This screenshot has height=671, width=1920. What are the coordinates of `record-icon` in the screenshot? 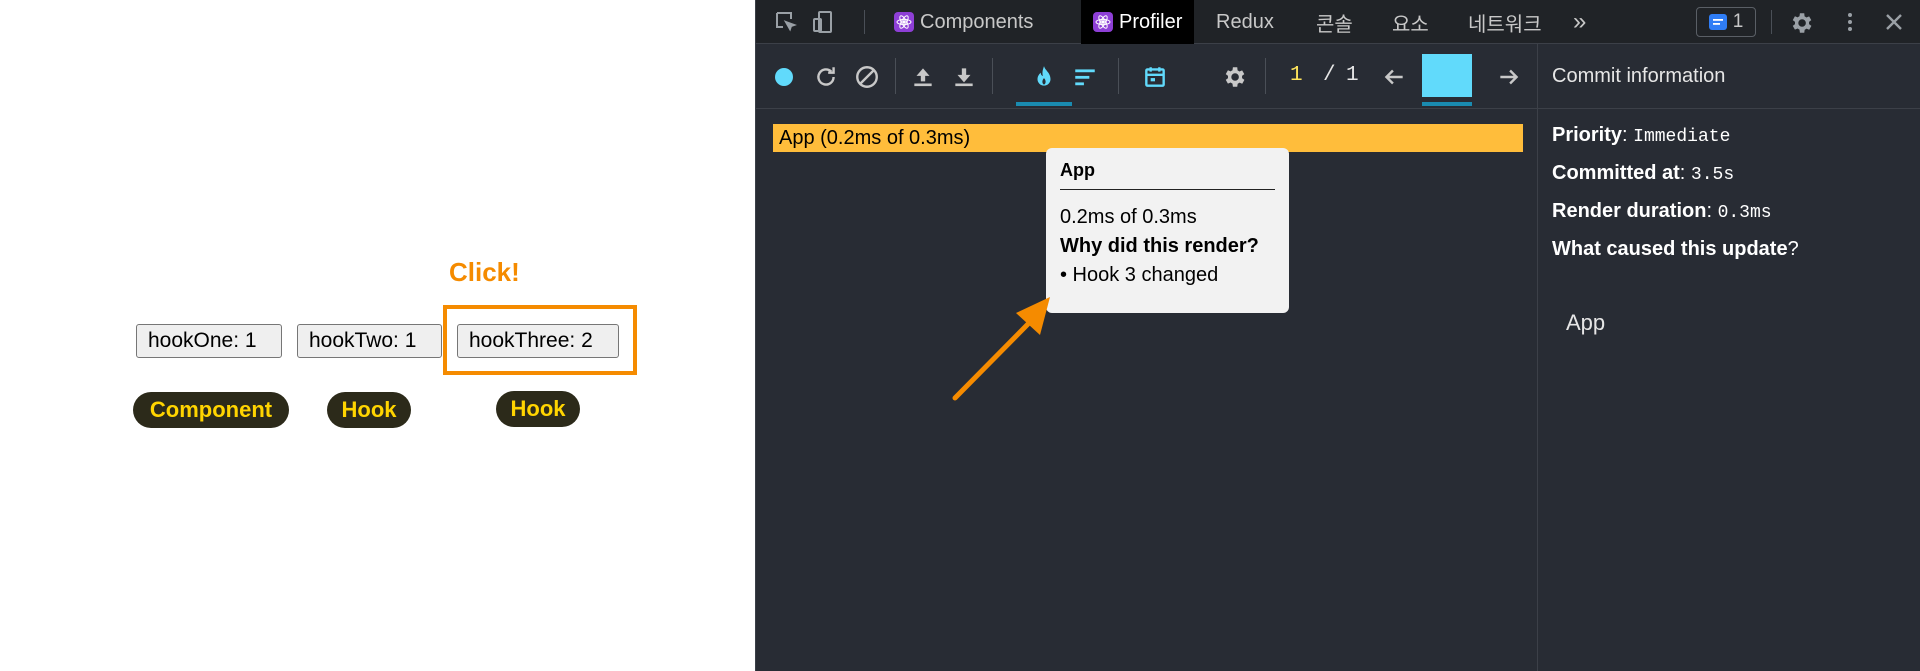 It's located at (784, 77).